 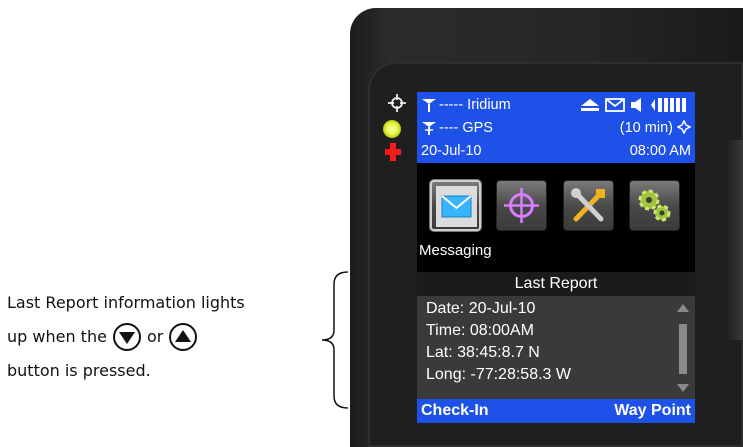 I want to click on tools-app-button, so click(x=588, y=205).